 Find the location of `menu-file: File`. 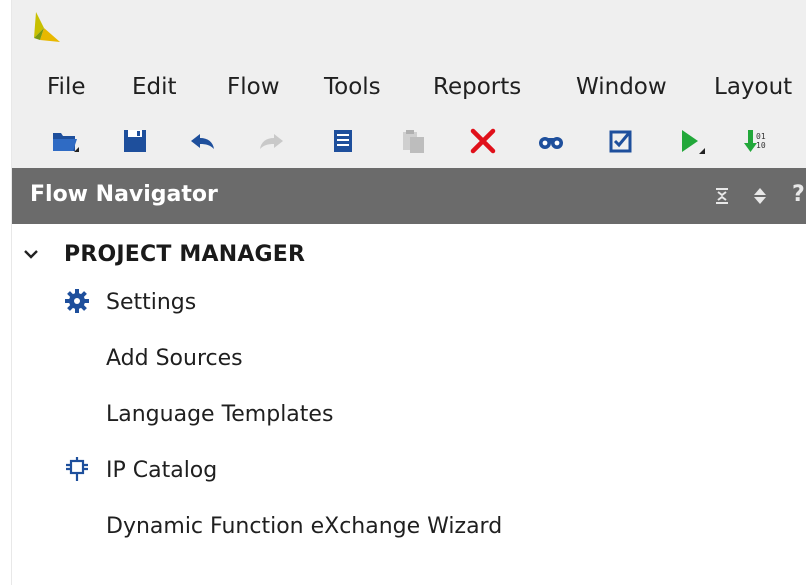

menu-file: File is located at coordinates (66, 87).